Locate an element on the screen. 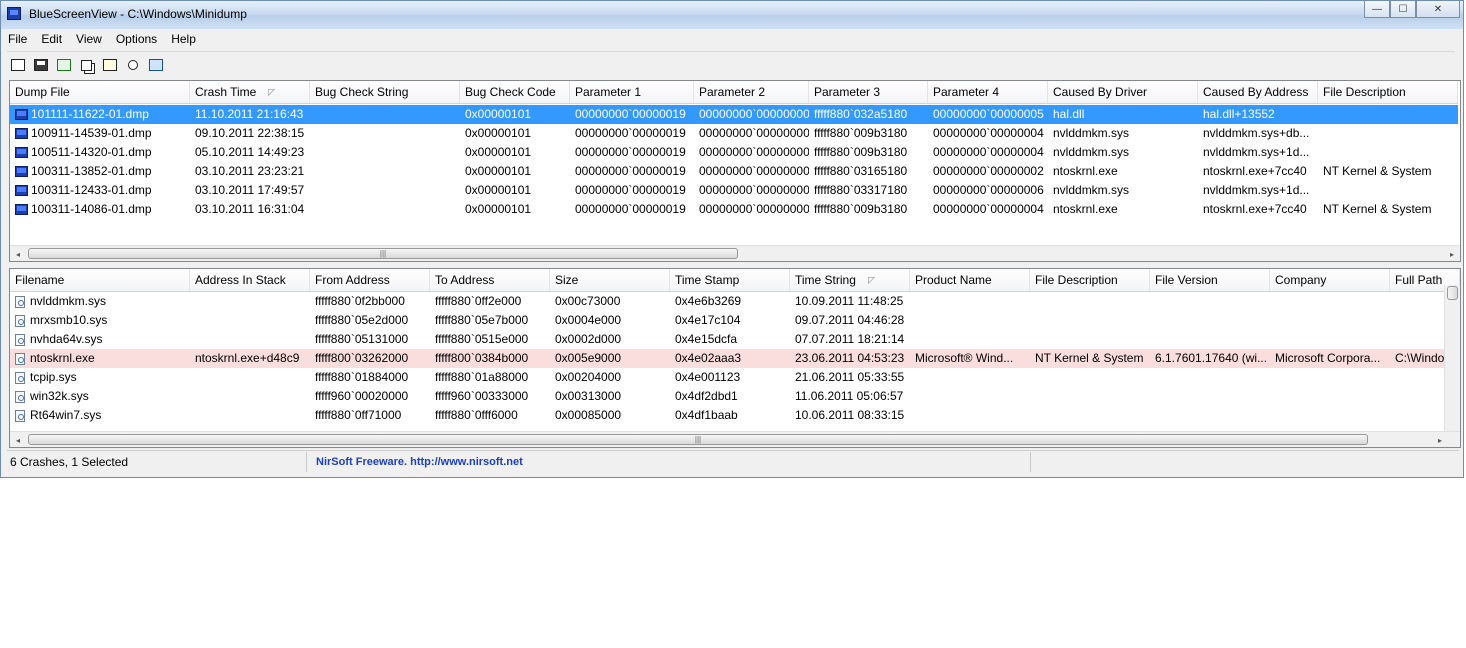  column-header-parameter-3: Parameter 3 is located at coordinates (868, 92).